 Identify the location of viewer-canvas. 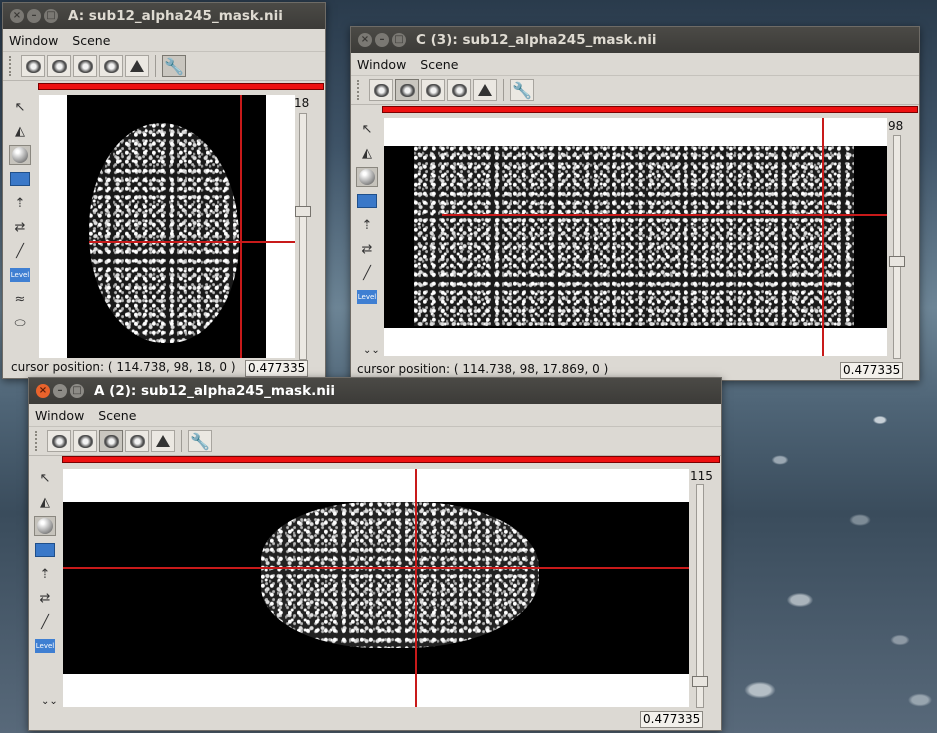
(167, 226).